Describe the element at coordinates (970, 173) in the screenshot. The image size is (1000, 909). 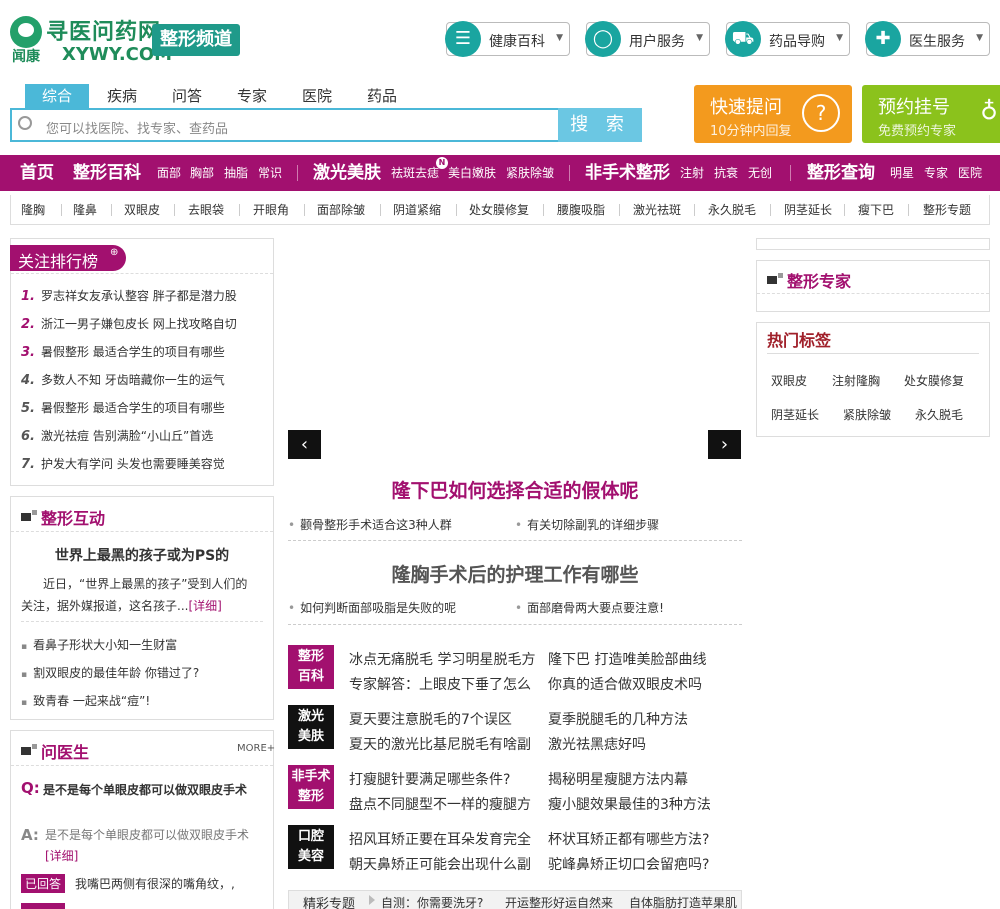
I see `nav-hospitals: 医院` at that location.